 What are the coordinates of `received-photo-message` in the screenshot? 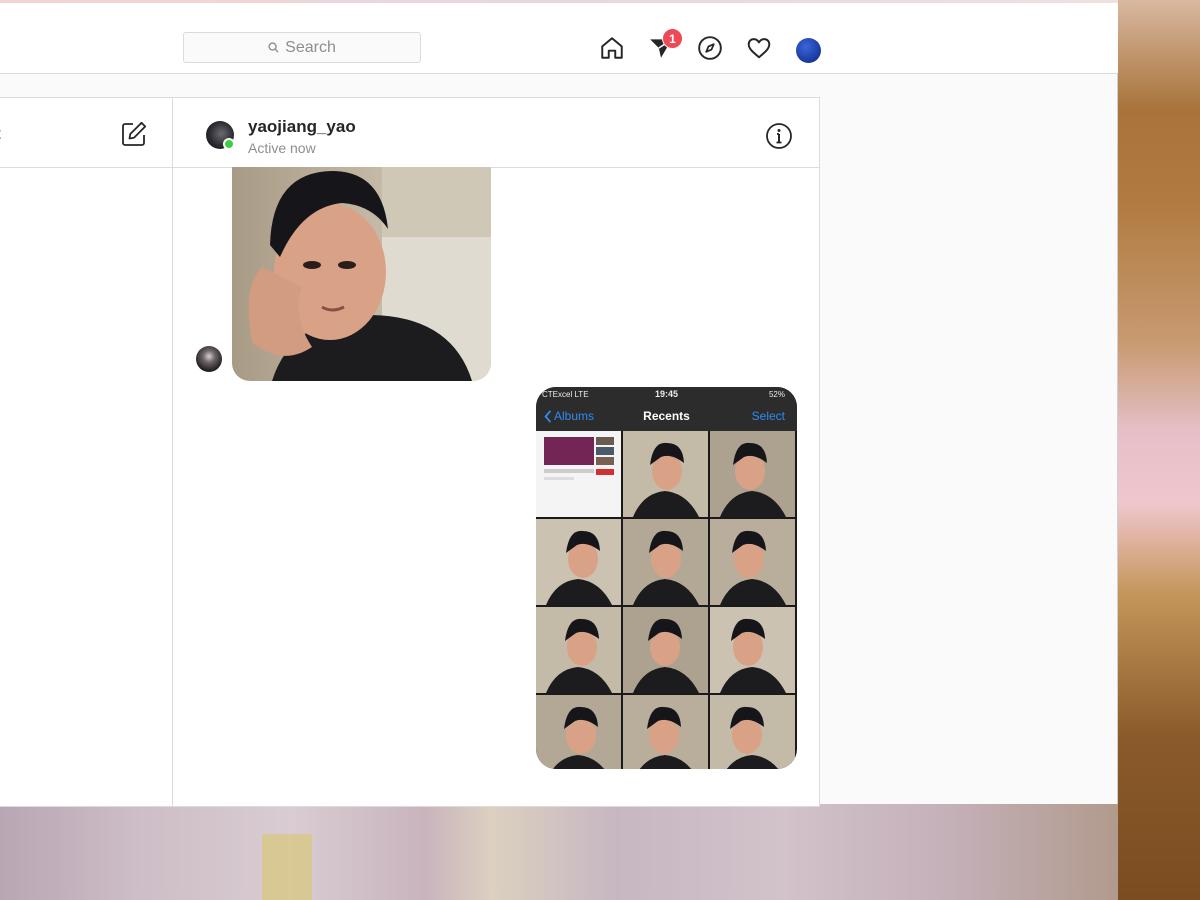 It's located at (361, 274).